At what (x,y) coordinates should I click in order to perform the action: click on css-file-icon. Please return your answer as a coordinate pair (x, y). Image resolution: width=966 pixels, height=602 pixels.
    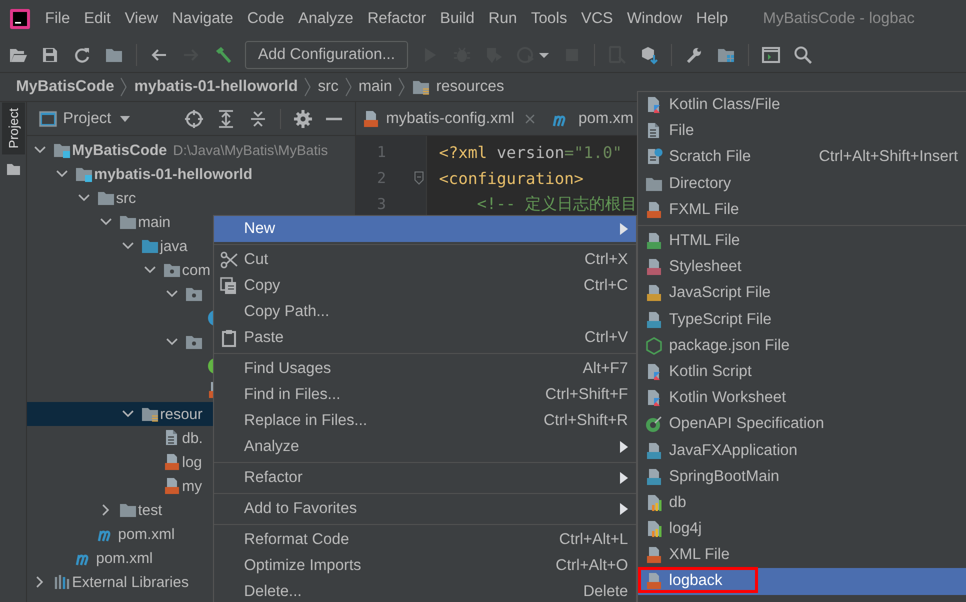
    Looking at the image, I should click on (653, 267).